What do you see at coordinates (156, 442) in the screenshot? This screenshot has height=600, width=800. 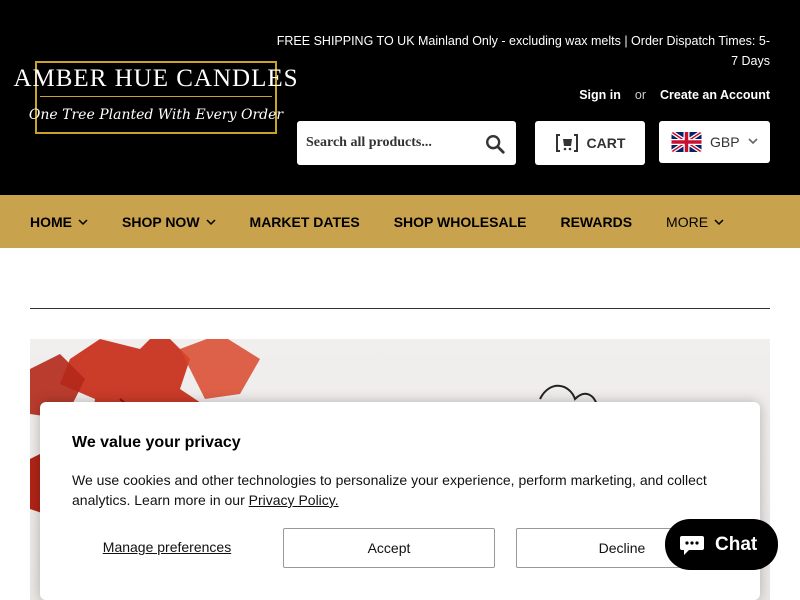 I see `cookie-title: We value your privacy` at bounding box center [156, 442].